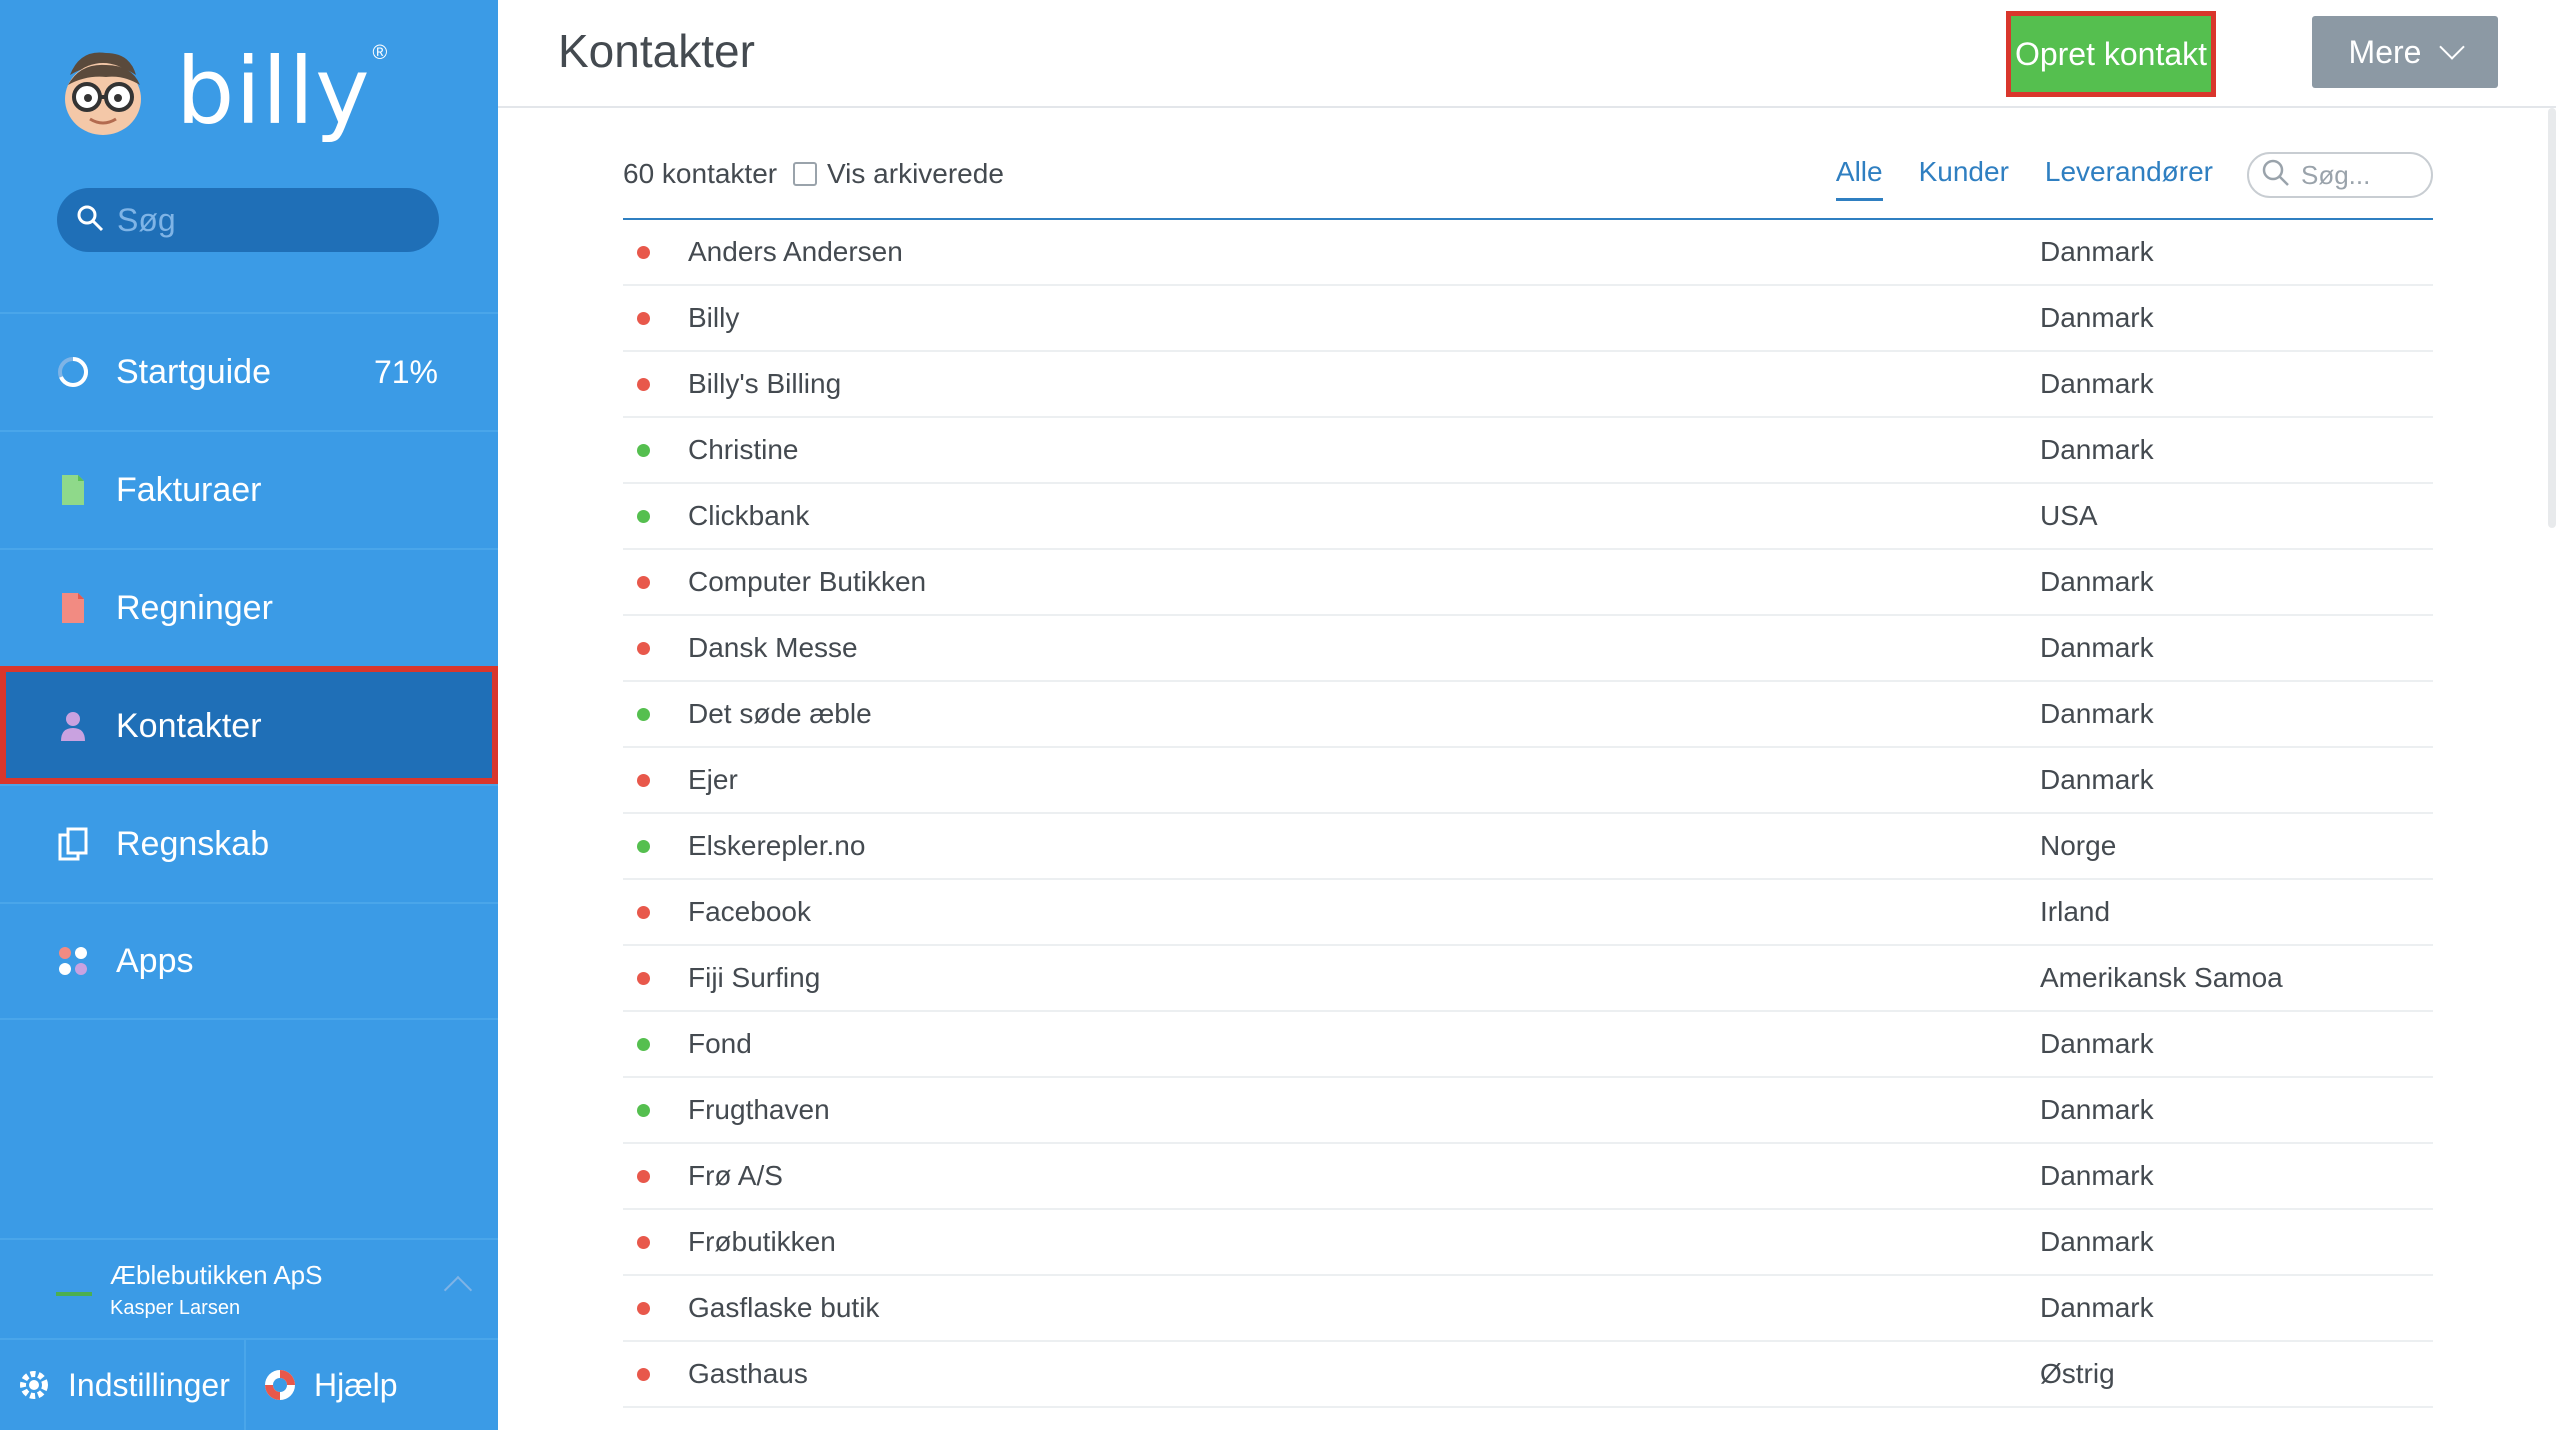 This screenshot has width=2556, height=1430. I want to click on sidebar-item-regnskab: Regnskab, so click(249, 843).